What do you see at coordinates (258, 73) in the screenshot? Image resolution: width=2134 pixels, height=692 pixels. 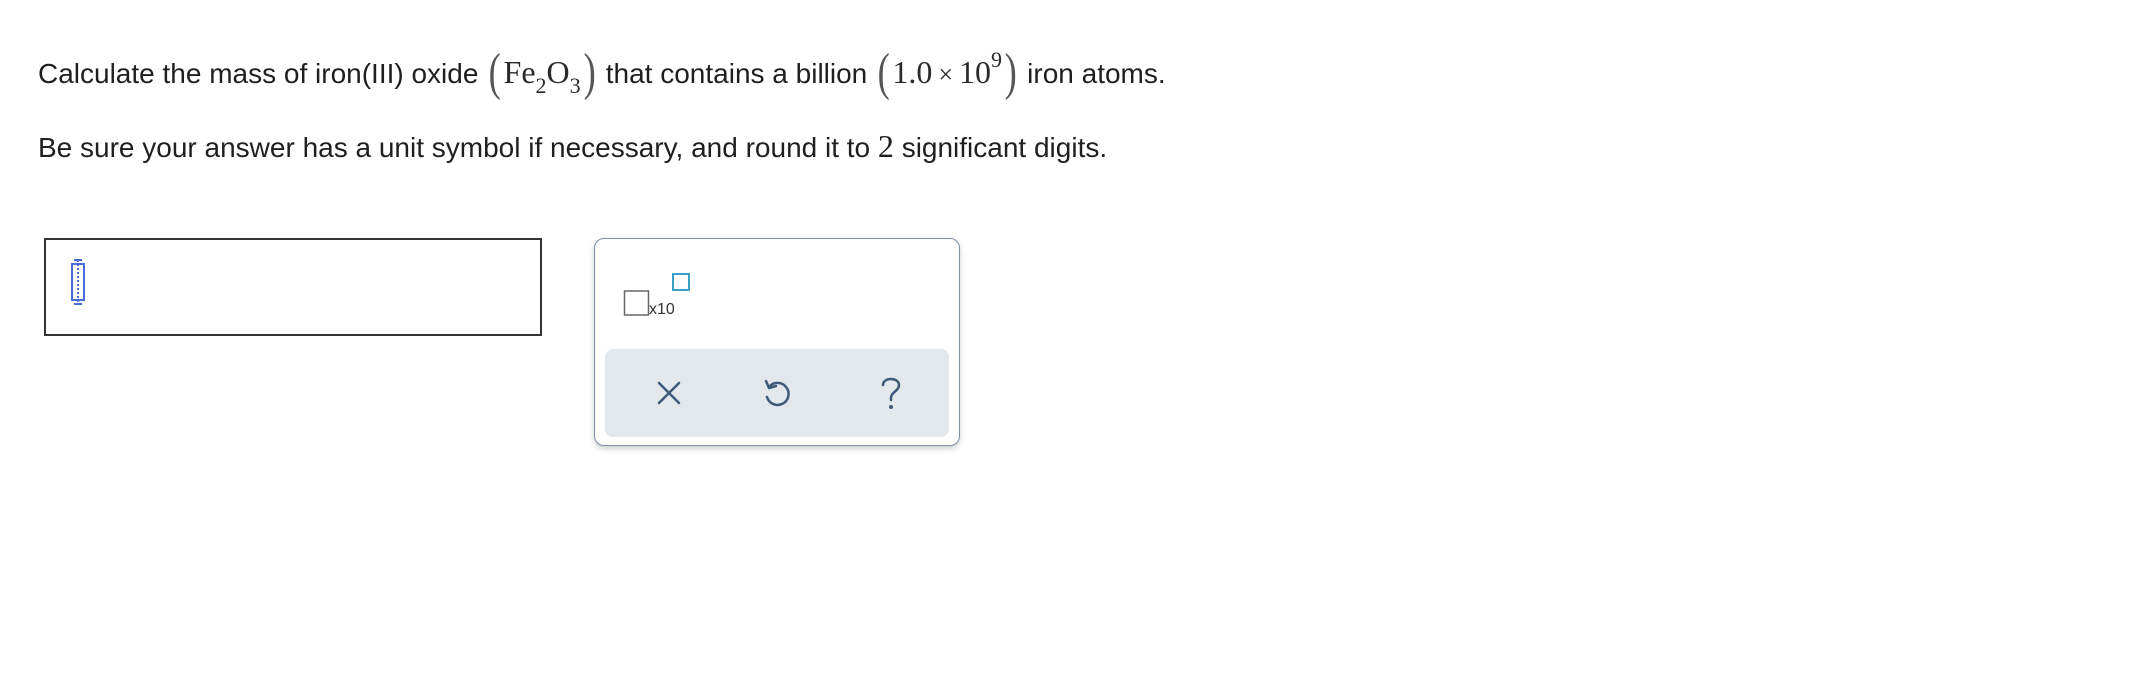 I see `question-prefix: Calculate the mass of iron(III) oxide` at bounding box center [258, 73].